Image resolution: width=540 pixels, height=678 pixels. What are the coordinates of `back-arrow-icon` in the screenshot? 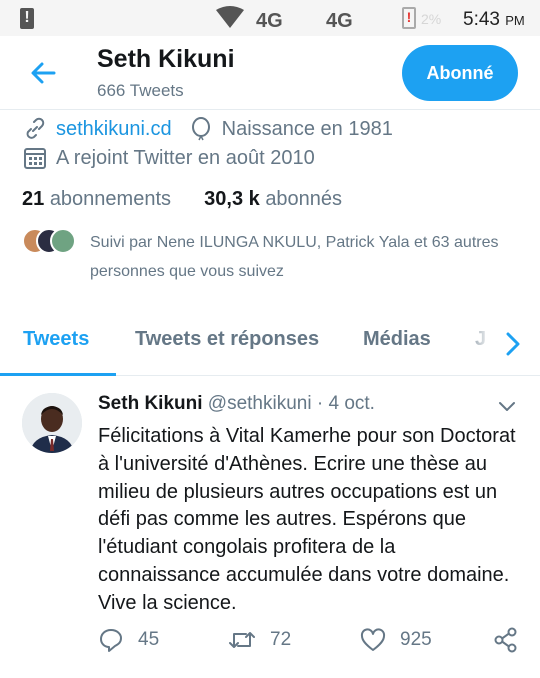 It's located at (43, 73).